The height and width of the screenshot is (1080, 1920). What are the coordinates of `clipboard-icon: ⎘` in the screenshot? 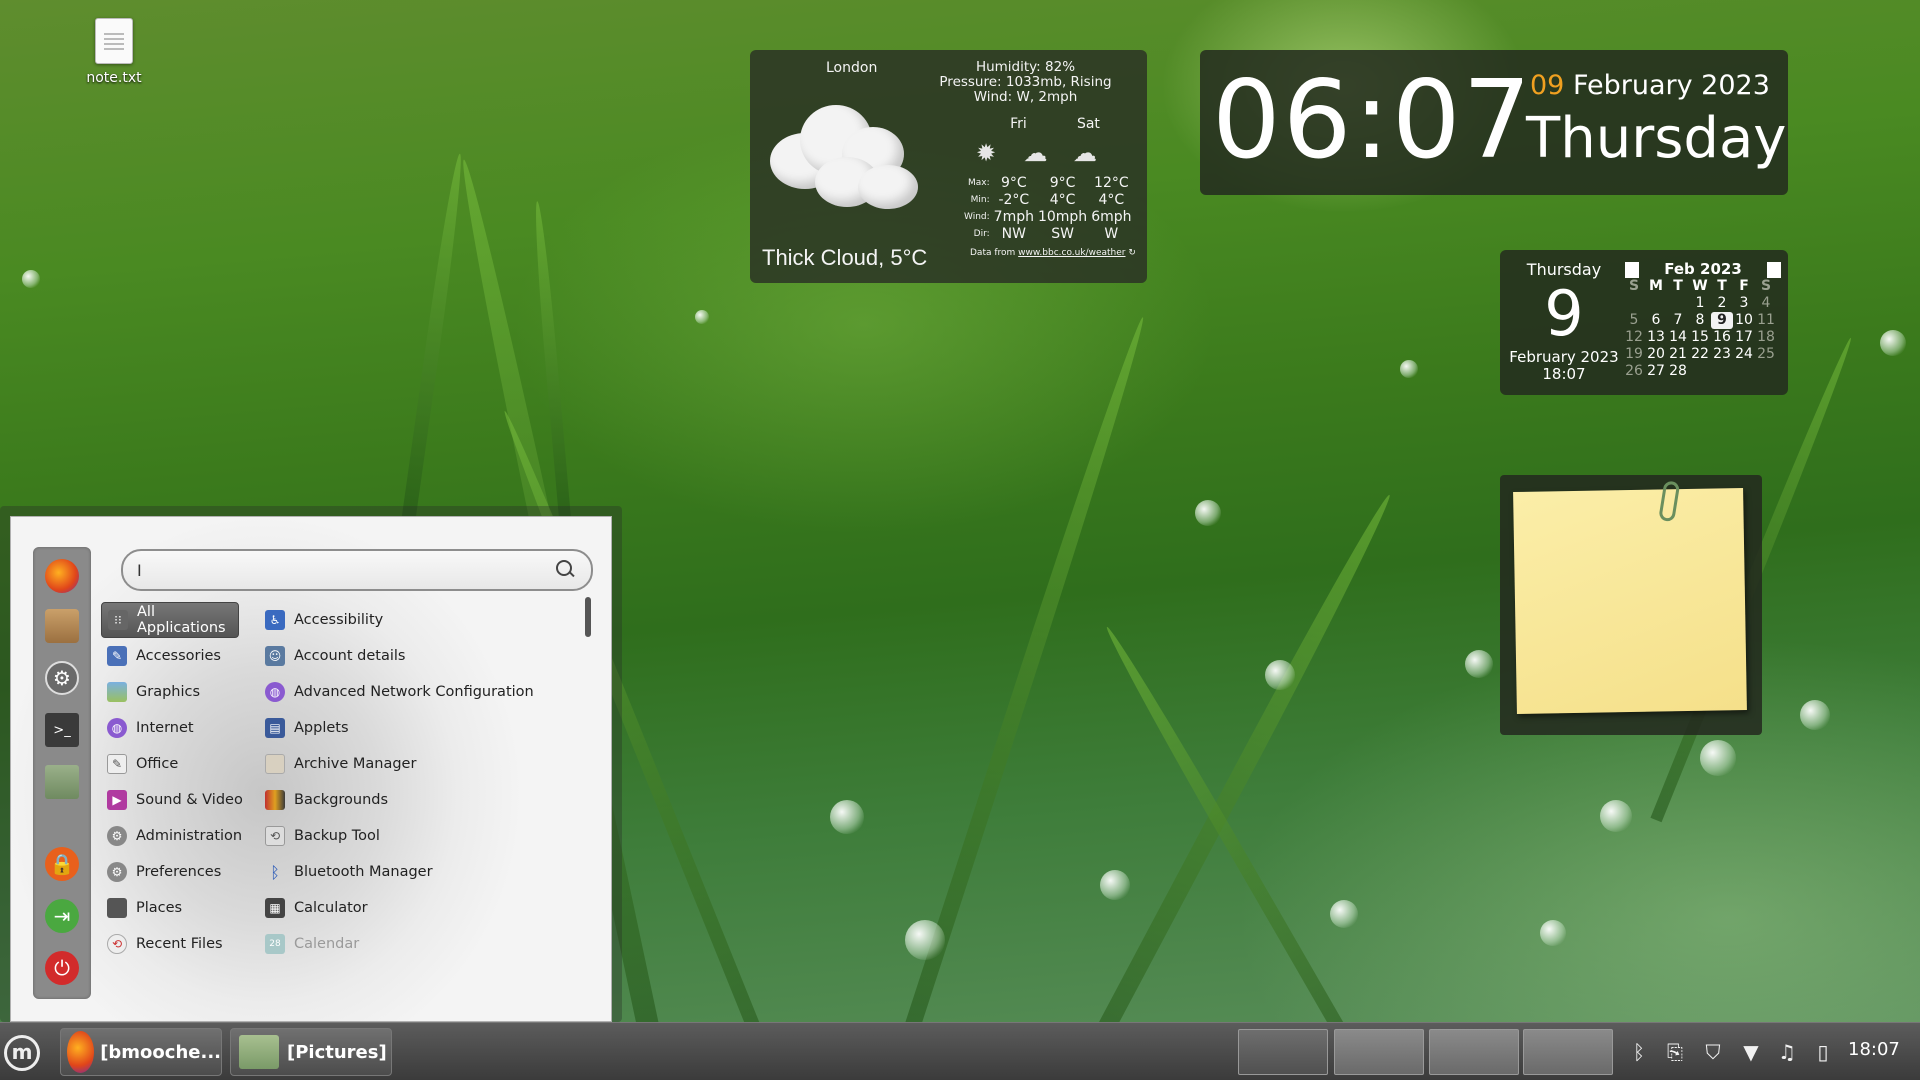 It's located at (1675, 1052).